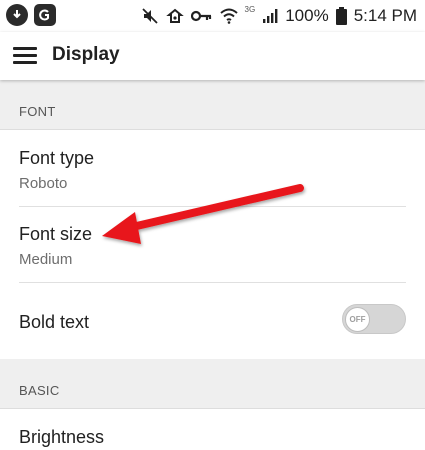 The height and width of the screenshot is (450, 425). I want to click on network-type-label: 3G, so click(250, 9).